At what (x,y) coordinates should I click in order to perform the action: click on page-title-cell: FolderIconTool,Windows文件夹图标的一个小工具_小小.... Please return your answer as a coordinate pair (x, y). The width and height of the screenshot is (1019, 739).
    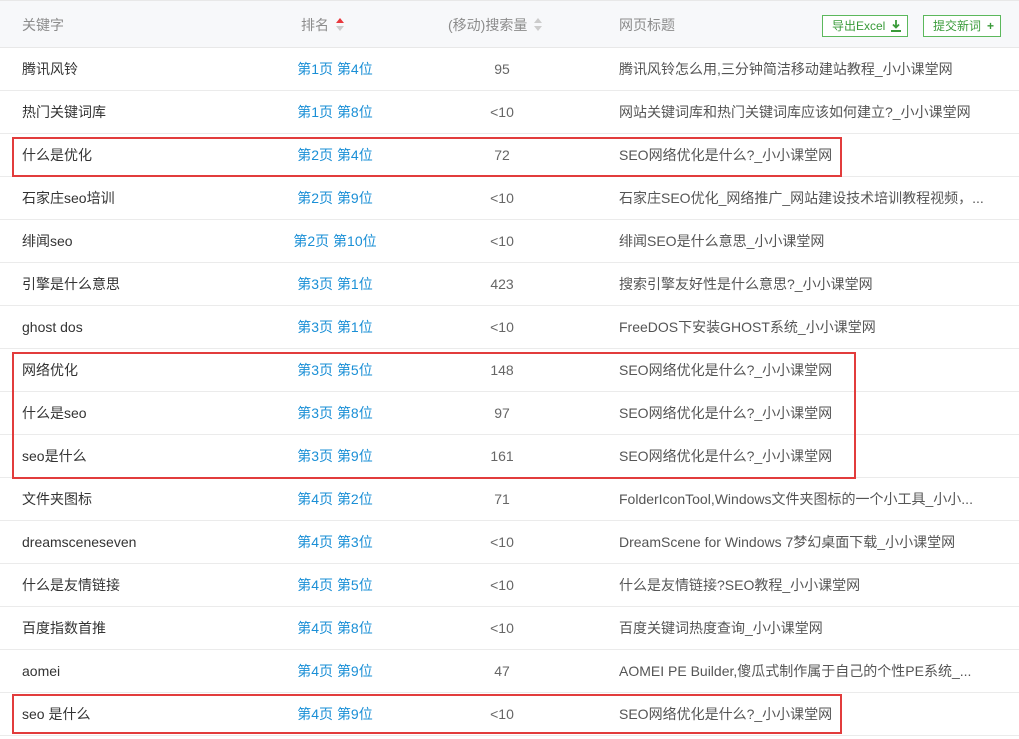
    Looking at the image, I should click on (796, 499).